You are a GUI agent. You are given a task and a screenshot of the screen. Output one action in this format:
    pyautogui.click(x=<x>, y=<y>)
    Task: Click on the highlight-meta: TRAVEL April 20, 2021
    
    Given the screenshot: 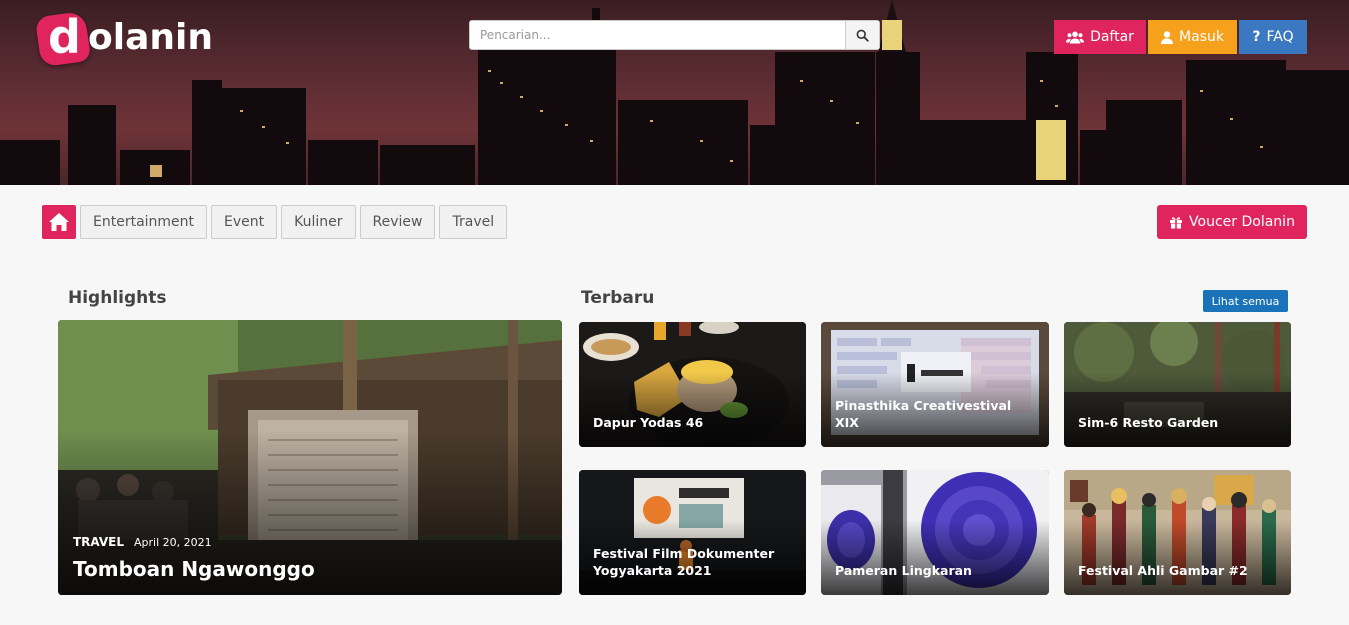 What is the action you would take?
    pyautogui.click(x=142, y=542)
    